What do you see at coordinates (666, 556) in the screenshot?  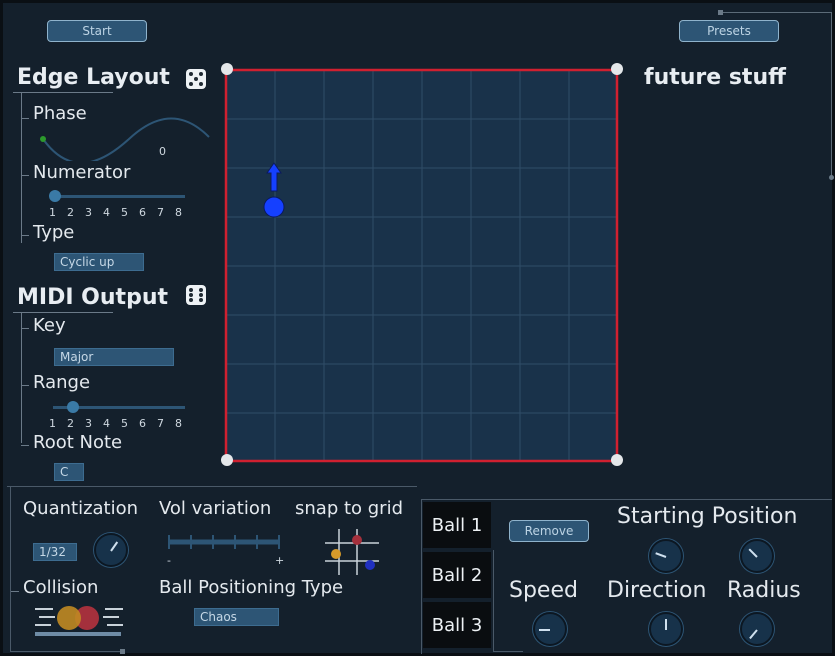 I see `starting-position-x-knob` at bounding box center [666, 556].